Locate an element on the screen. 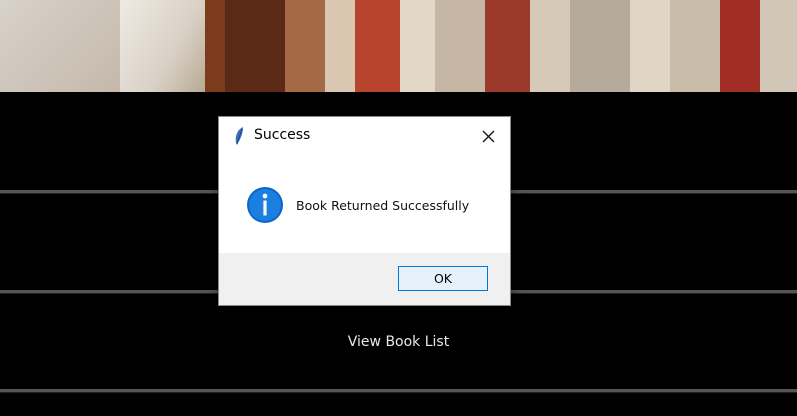 This screenshot has width=797, height=416. ok-button: OK is located at coordinates (443, 278).